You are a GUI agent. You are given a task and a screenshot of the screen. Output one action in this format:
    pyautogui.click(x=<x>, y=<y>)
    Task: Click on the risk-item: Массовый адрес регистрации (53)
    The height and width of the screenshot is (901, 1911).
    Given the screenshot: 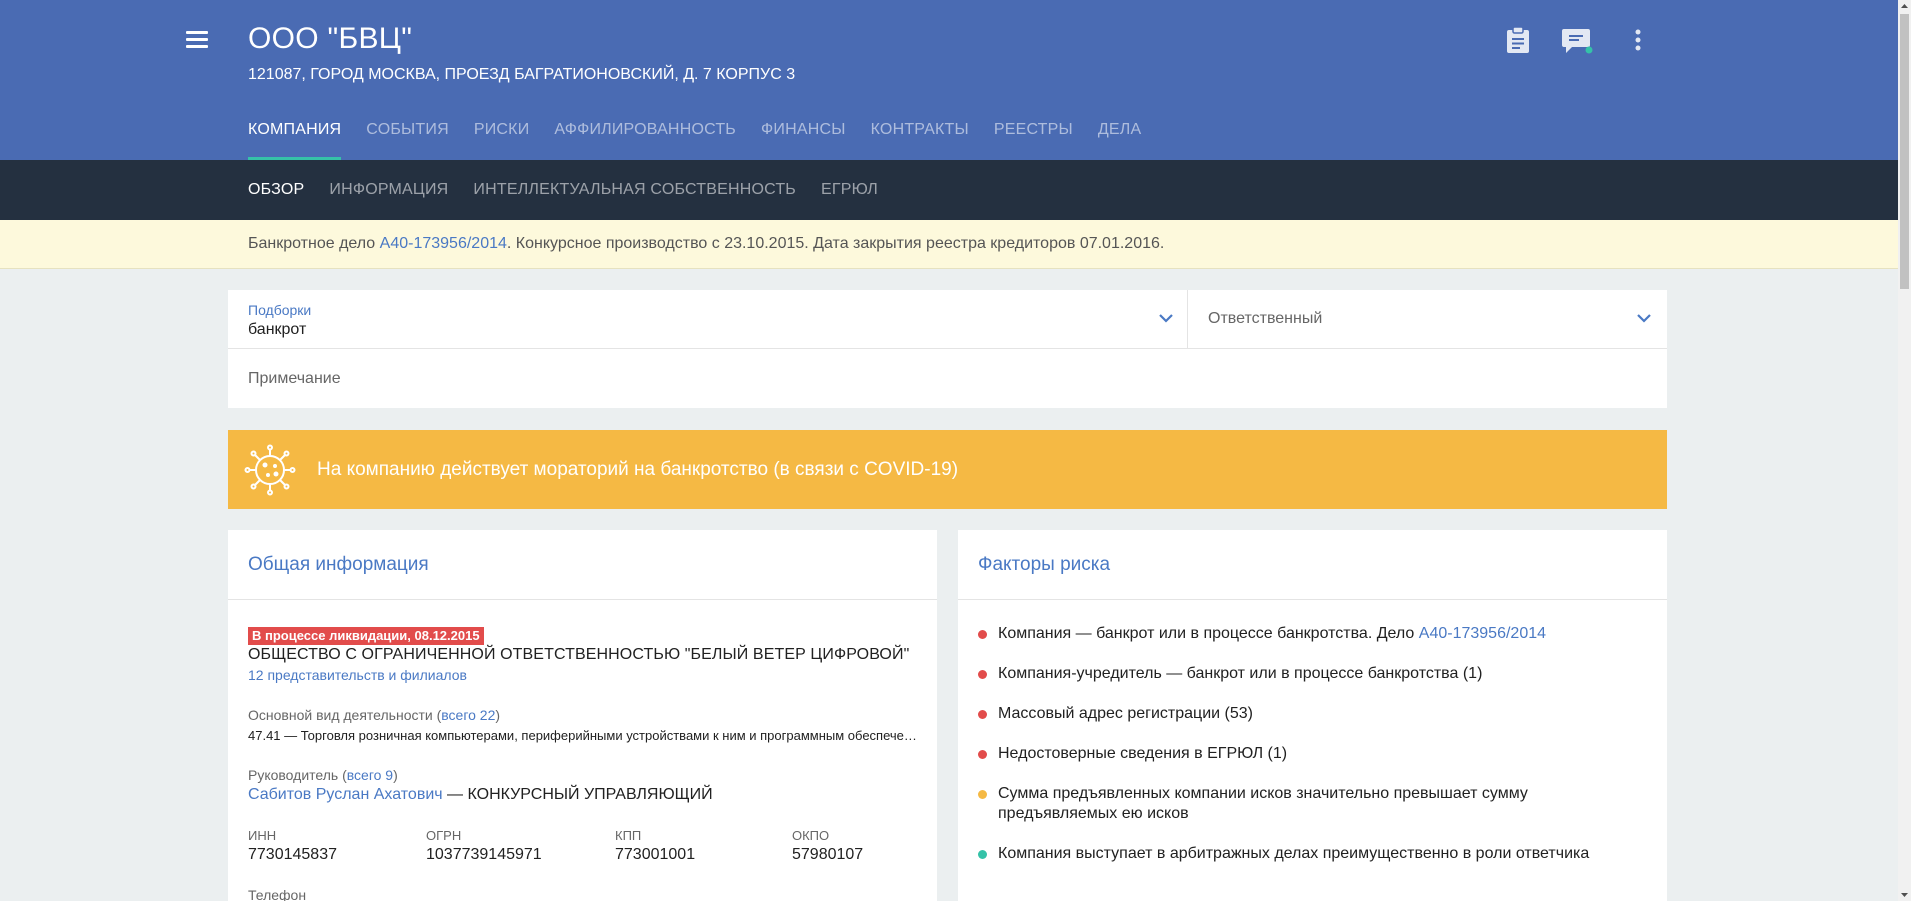 What is the action you would take?
    pyautogui.click(x=1313, y=714)
    